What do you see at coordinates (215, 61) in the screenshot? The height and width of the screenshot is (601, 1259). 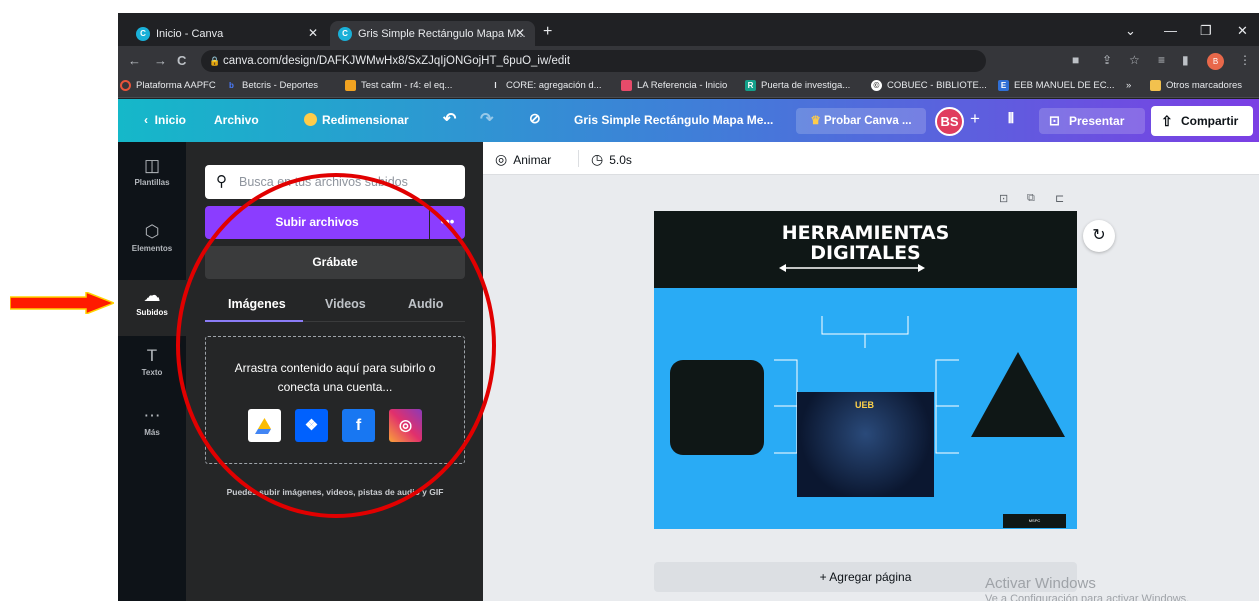 I see `lock-icon: 🔒` at bounding box center [215, 61].